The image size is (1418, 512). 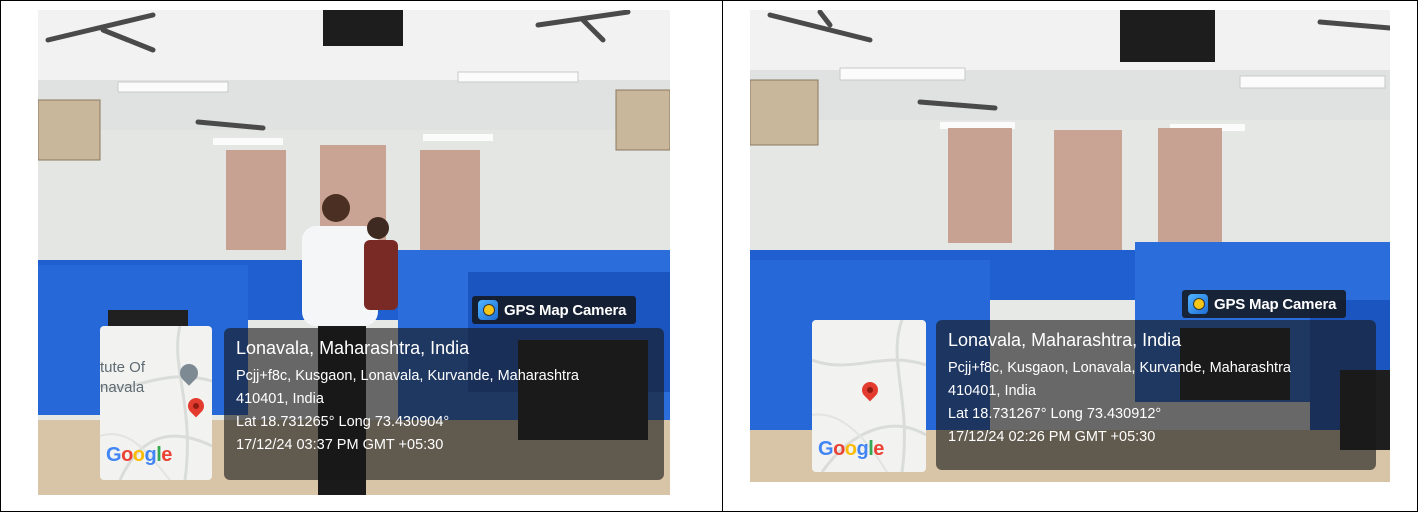 What do you see at coordinates (123, 367) in the screenshot?
I see `map-place-label-line1: tute Of` at bounding box center [123, 367].